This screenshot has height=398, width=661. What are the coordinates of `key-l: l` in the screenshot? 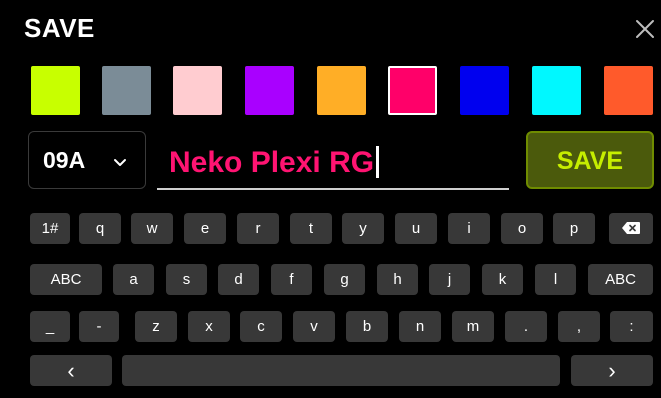 It's located at (555, 279).